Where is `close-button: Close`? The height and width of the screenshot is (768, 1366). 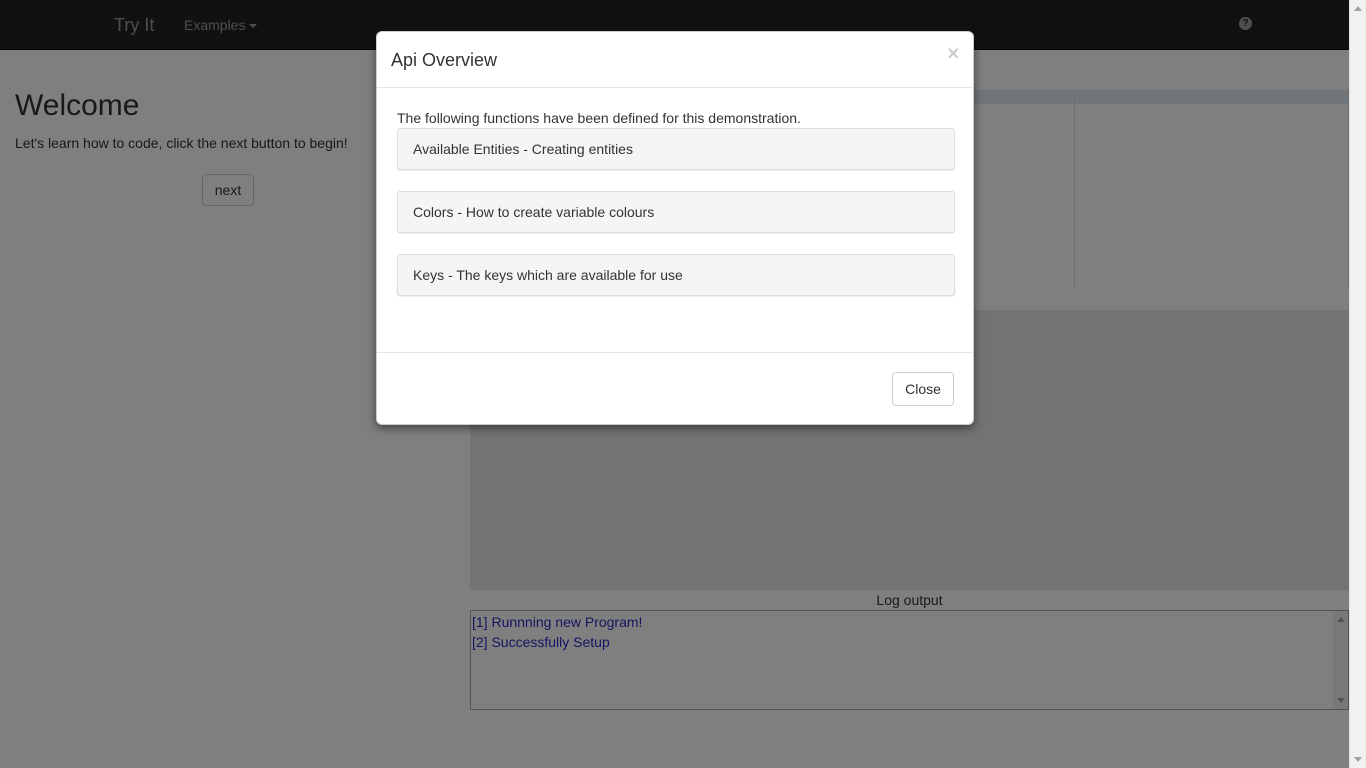 close-button: Close is located at coordinates (923, 389).